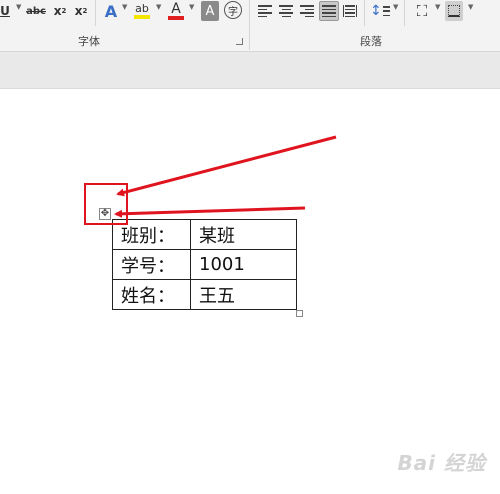  Describe the element at coordinates (226, 166) in the screenshot. I see `annotation-arrow-upper` at that location.